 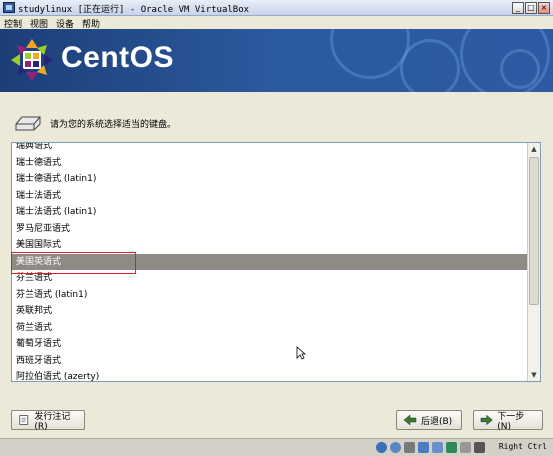 I want to click on vm-statusbar: Right Ctrl, so click(x=276, y=447).